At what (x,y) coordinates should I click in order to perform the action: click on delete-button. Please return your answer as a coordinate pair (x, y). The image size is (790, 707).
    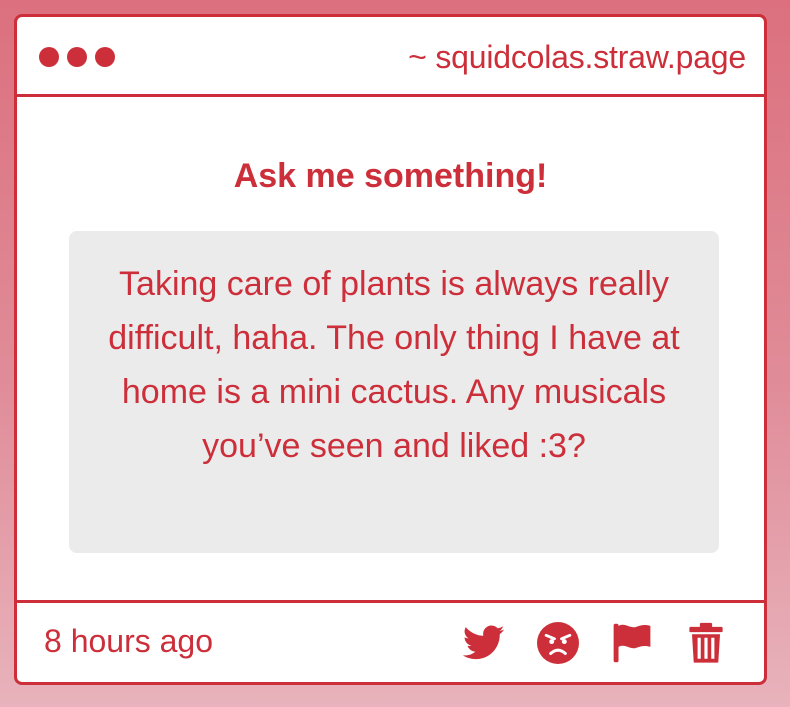
    Looking at the image, I should click on (706, 643).